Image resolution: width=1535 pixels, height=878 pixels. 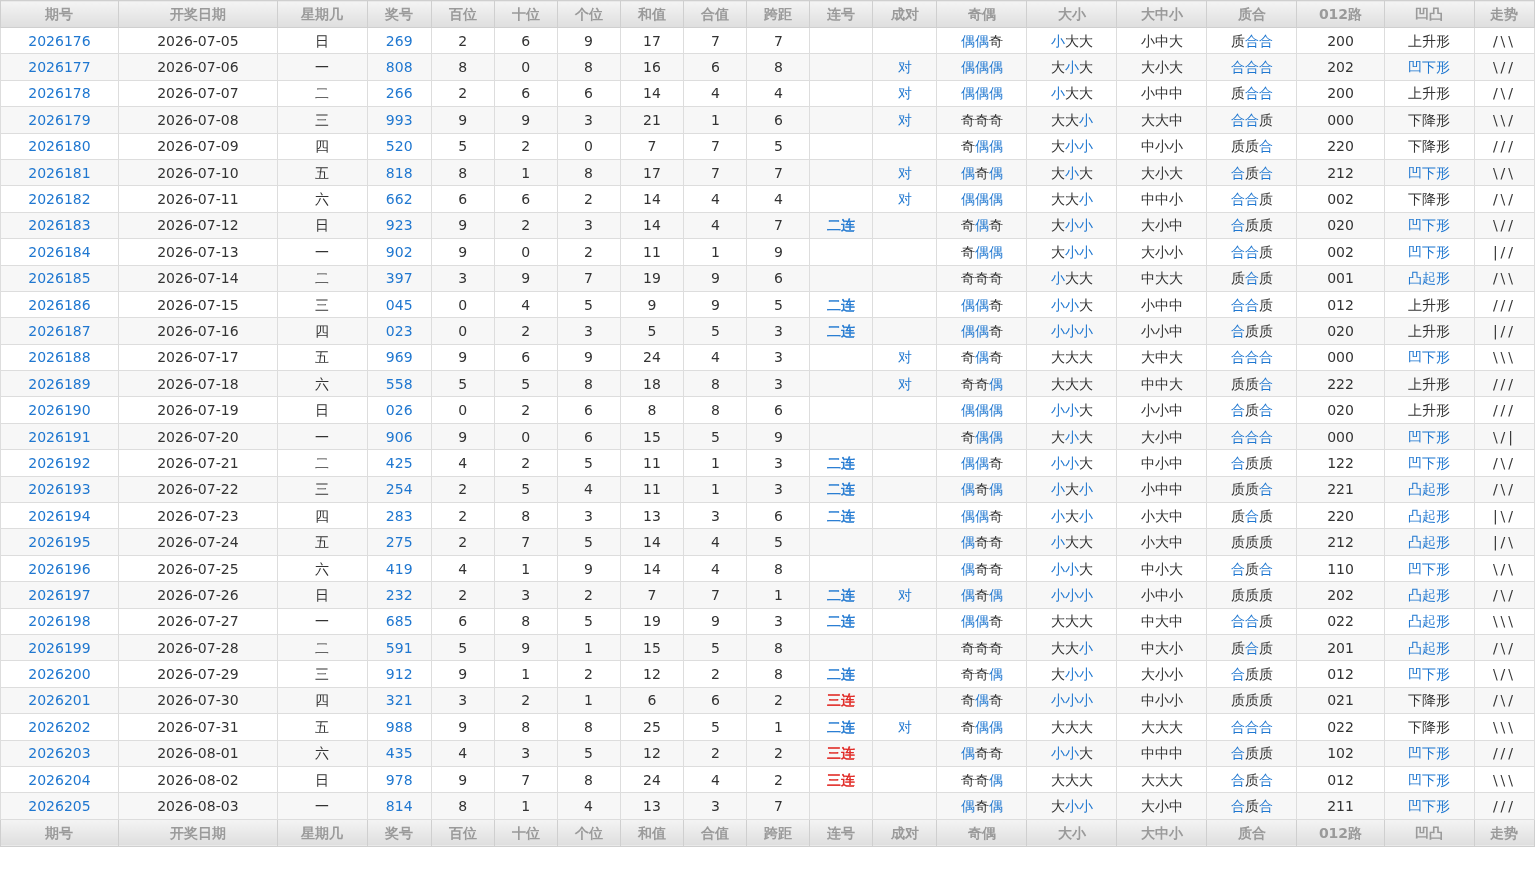 I want to click on draw-number-link: 520, so click(x=399, y=146).